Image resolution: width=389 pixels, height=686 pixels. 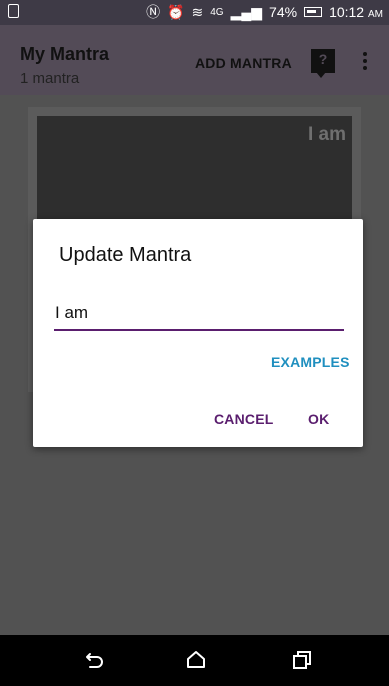 I want to click on help-icon: ?, so click(x=323, y=63).